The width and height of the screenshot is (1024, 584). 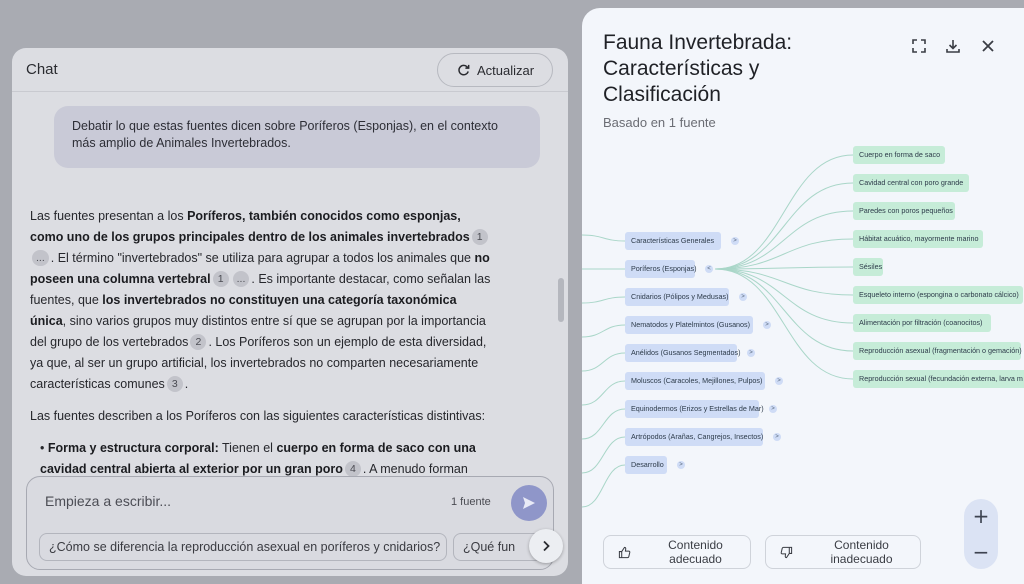 I want to click on citation-chip: 3, so click(x=174, y=384).